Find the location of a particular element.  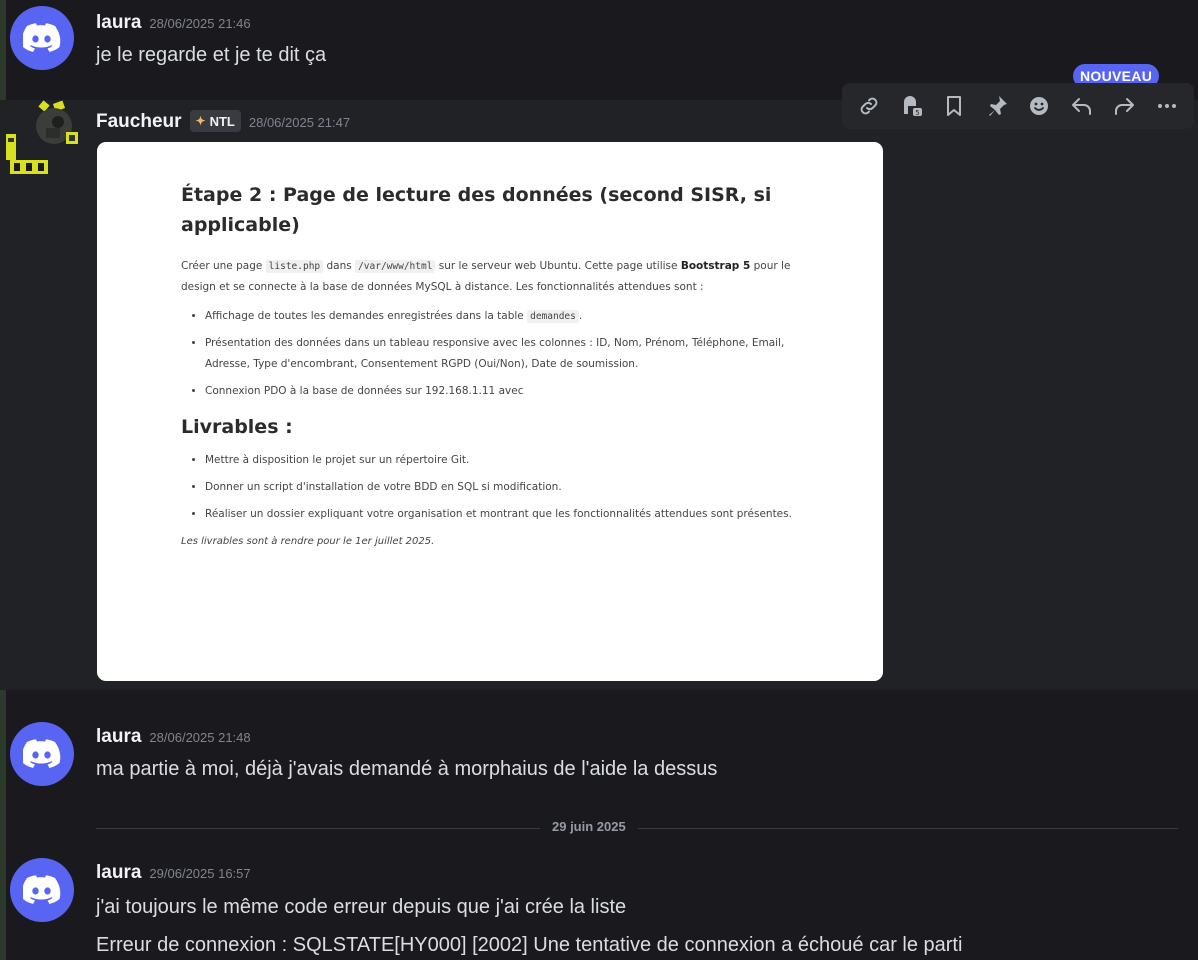

pin-button is located at coordinates (997, 106).